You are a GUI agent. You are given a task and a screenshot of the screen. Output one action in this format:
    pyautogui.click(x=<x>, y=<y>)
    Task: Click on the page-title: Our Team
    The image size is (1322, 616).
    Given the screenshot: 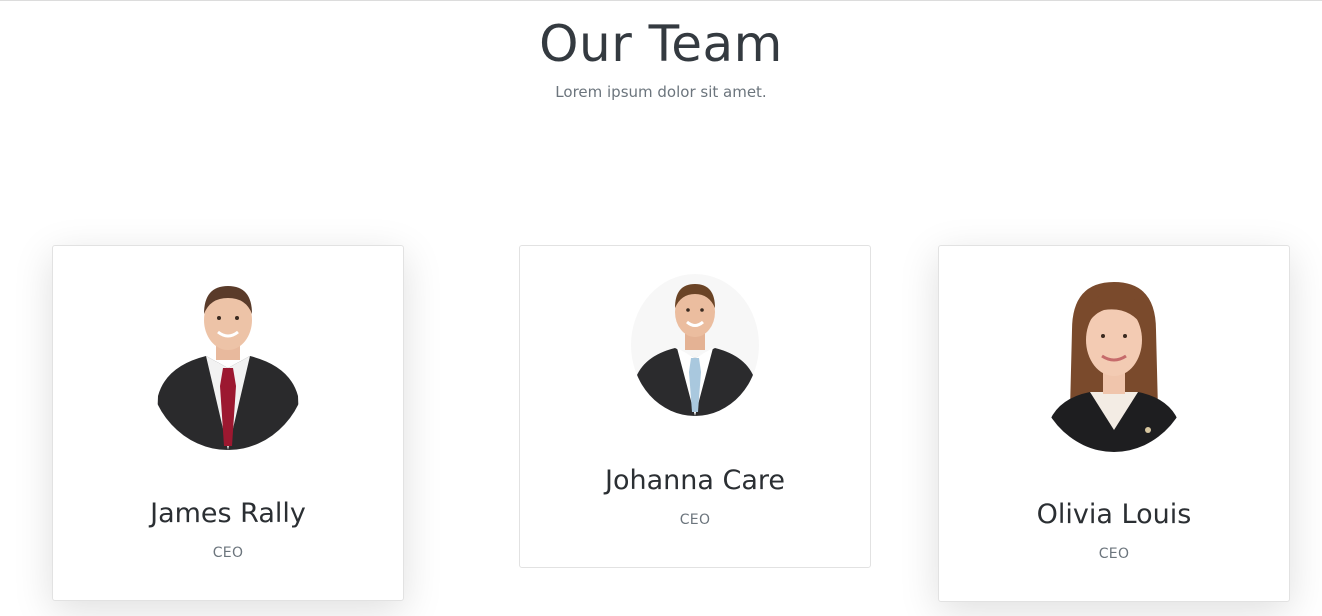 What is the action you would take?
    pyautogui.click(x=661, y=44)
    